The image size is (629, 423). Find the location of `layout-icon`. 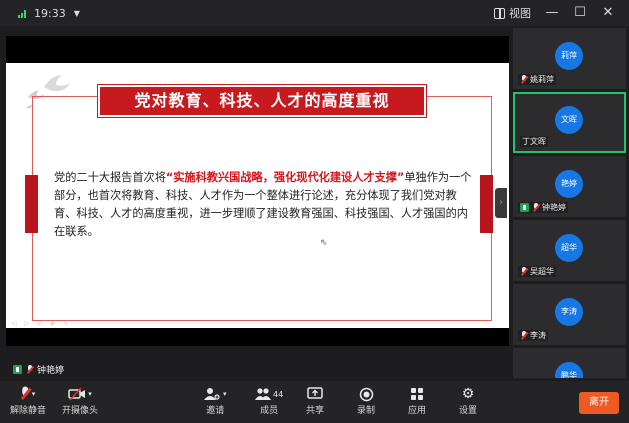

layout-icon is located at coordinates (499, 13).